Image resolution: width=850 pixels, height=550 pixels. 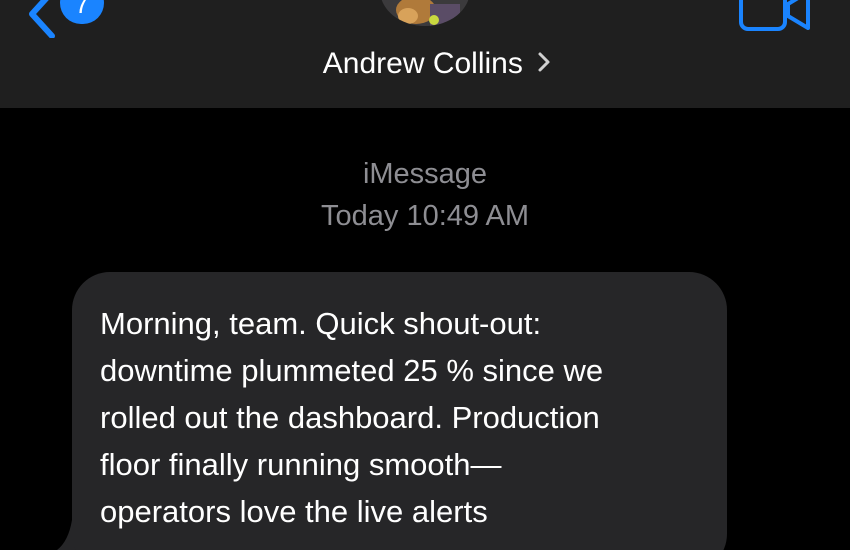 I want to click on avatar-photo, so click(x=425, y=13).